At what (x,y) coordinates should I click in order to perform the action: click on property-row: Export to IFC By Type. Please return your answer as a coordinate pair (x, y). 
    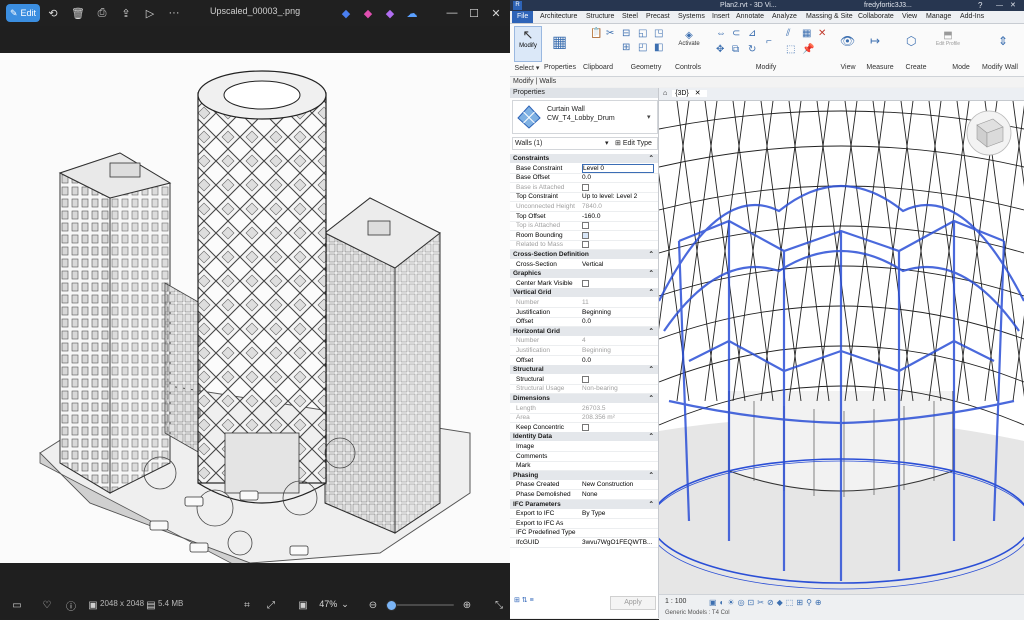
    Looking at the image, I should click on (584, 514).